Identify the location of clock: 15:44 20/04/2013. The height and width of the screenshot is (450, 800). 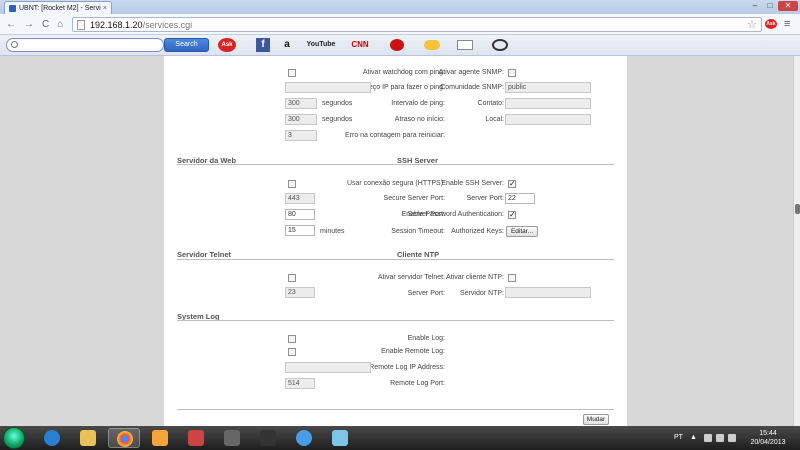
(768, 438).